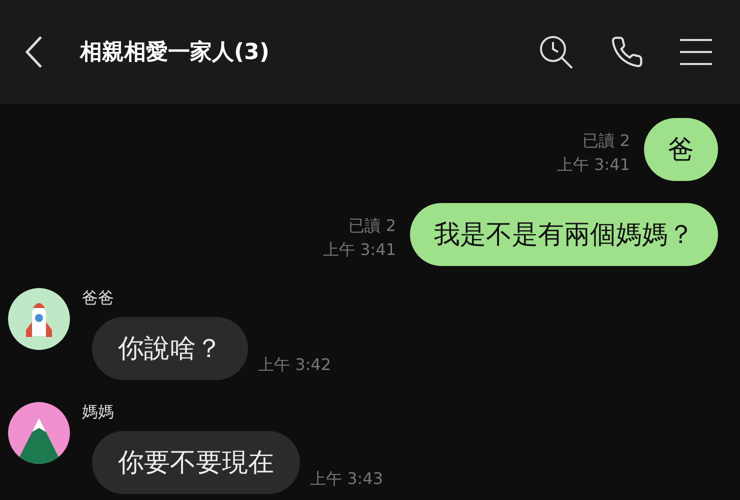 The height and width of the screenshot is (500, 740). What do you see at coordinates (681, 149) in the screenshot?
I see `sent-message-bubble: 爸` at bounding box center [681, 149].